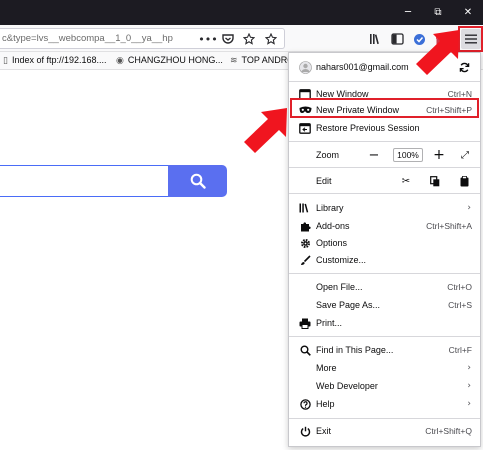  Describe the element at coordinates (438, 12) in the screenshot. I see `restore-button: ⧉` at that location.